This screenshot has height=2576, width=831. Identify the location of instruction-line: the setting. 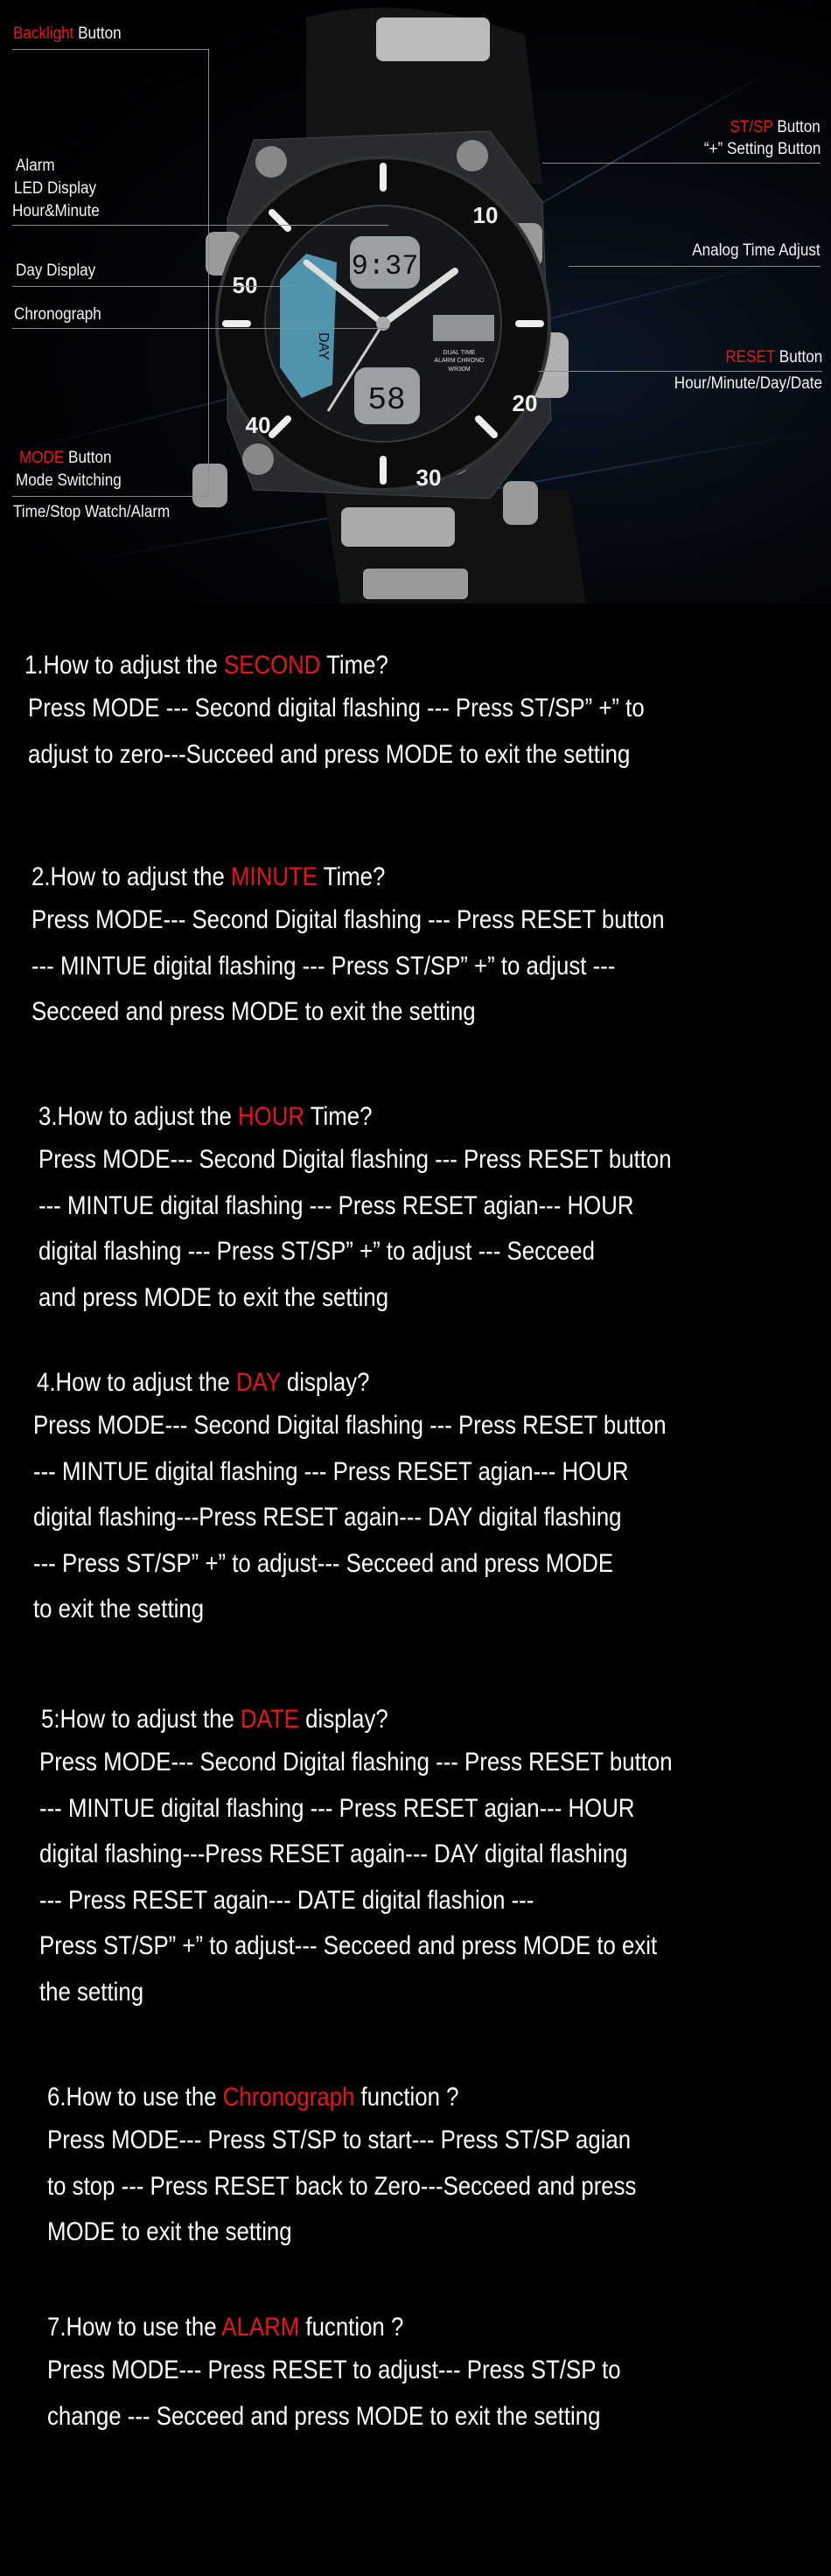
(91, 1992).